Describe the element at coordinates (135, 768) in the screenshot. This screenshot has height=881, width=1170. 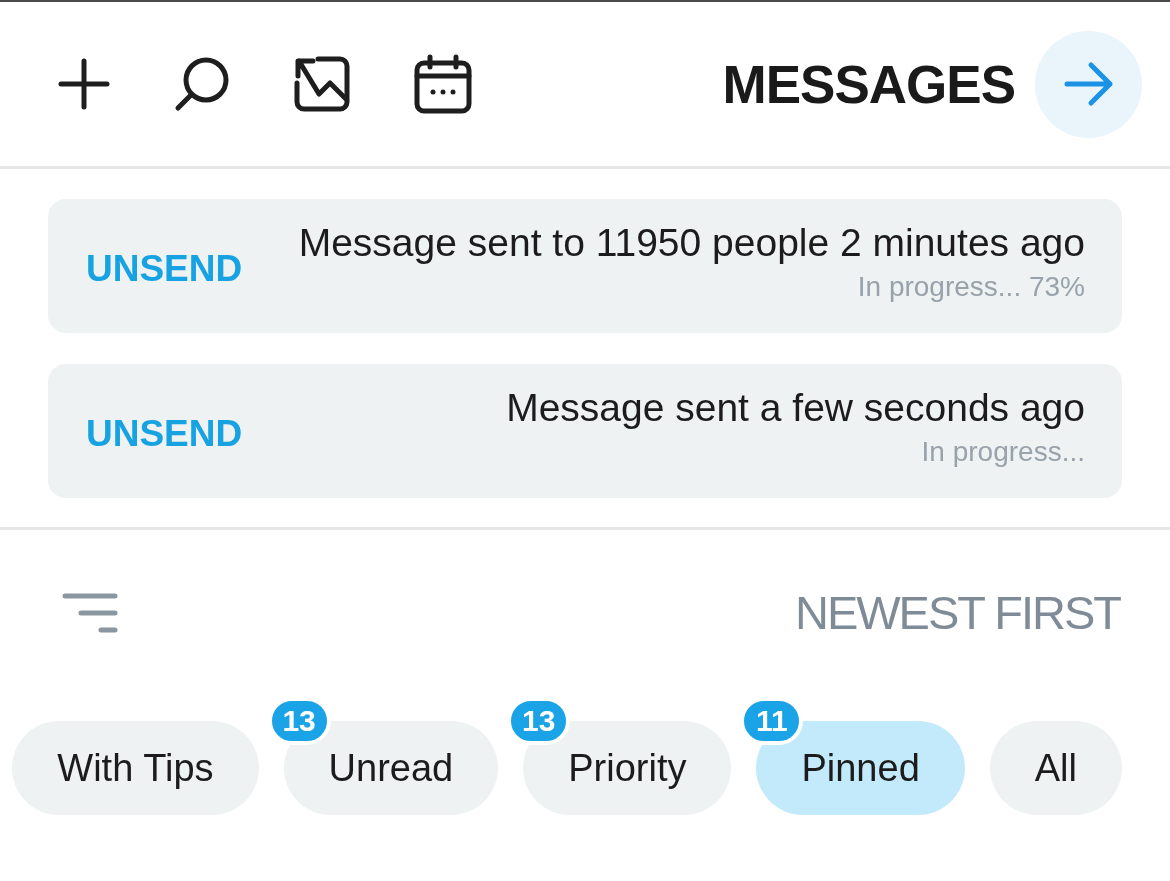
I see `filter-chip: With Tips` at that location.